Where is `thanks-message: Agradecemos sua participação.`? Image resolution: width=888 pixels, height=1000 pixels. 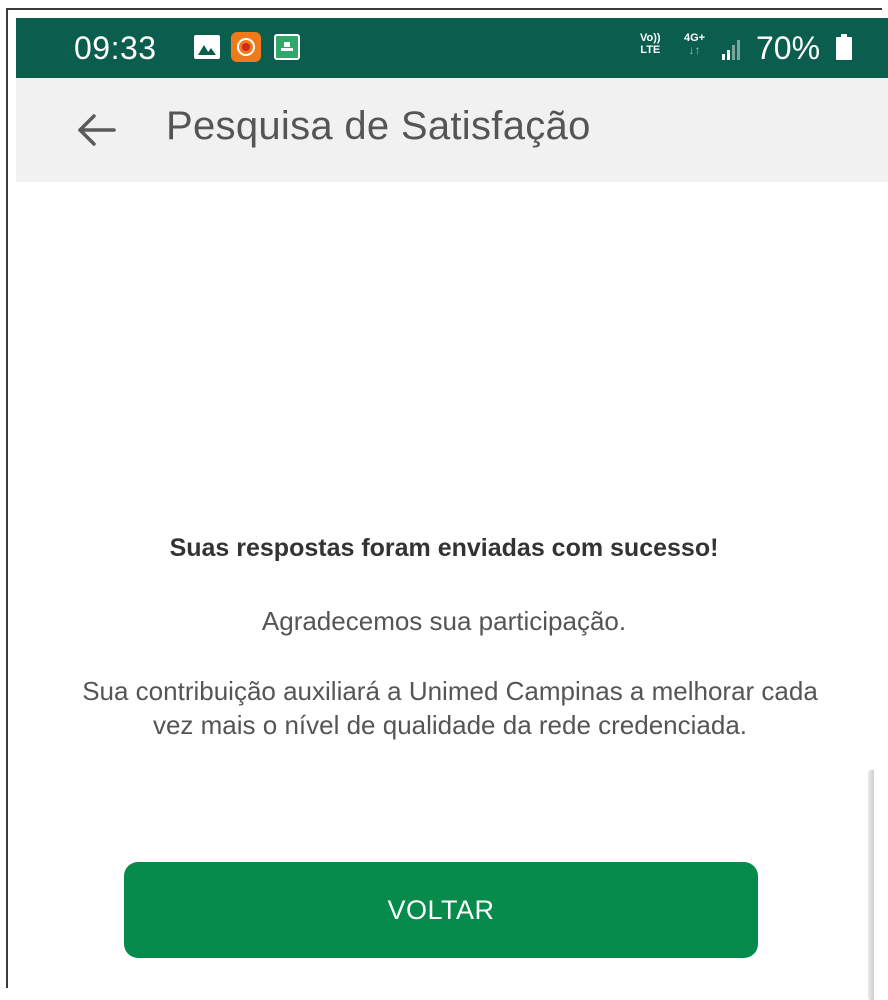
thanks-message: Agradecemos sua participação. is located at coordinates (444, 621).